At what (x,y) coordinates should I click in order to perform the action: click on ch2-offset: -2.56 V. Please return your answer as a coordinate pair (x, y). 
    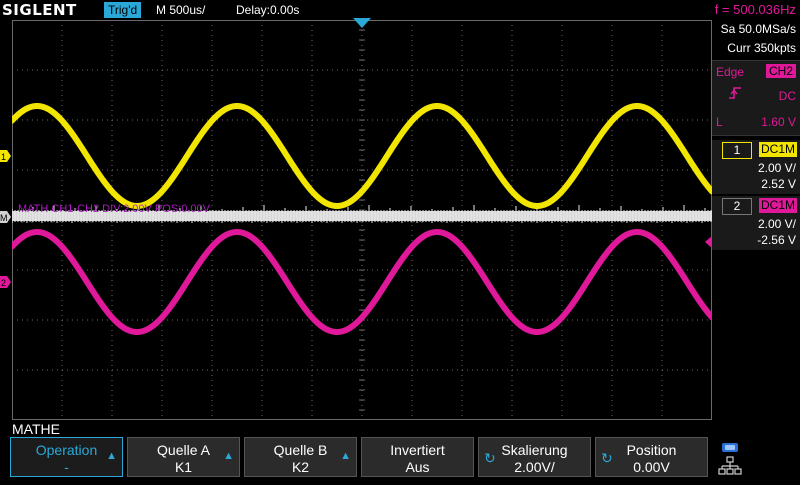
    Looking at the image, I should click on (776, 240).